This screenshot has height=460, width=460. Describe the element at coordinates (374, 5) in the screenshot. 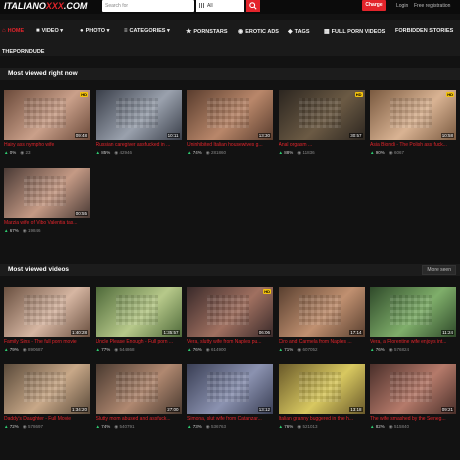

I see `charge-button: Charge` at that location.